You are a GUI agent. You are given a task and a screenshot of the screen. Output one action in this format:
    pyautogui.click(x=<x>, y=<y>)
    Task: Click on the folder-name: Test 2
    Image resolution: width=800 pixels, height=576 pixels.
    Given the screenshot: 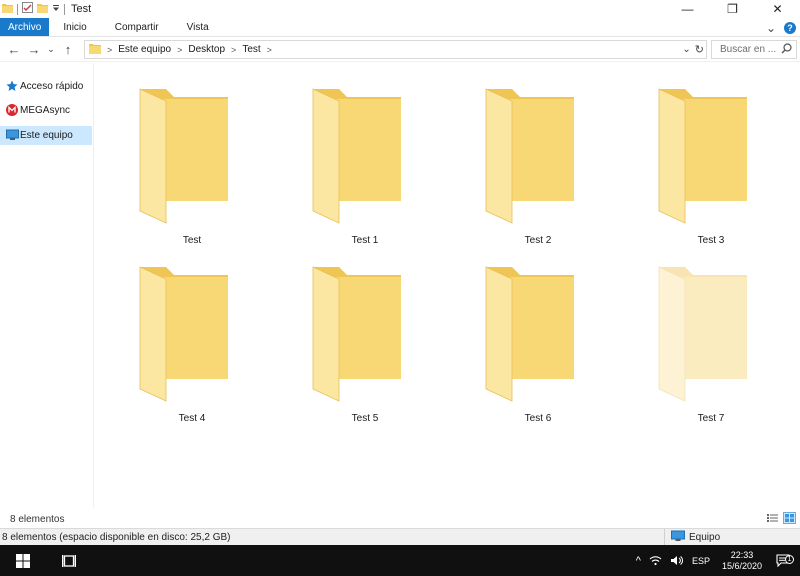 What is the action you would take?
    pyautogui.click(x=538, y=240)
    